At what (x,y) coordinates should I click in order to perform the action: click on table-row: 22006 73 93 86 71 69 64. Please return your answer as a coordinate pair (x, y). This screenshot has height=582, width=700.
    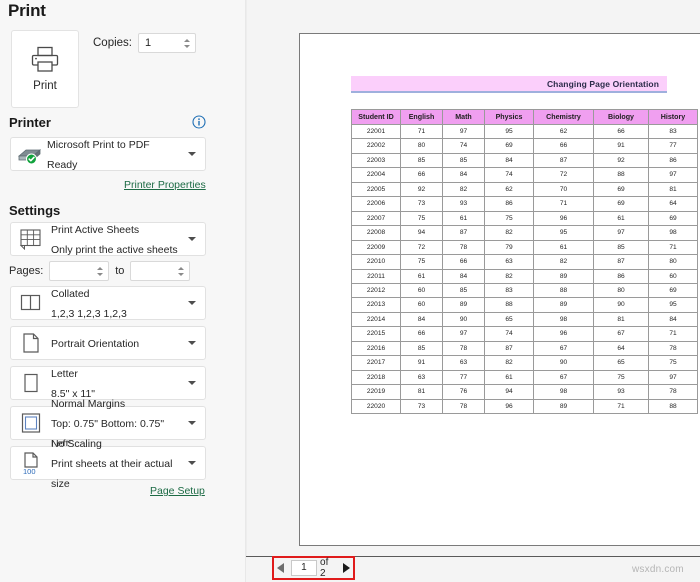
    Looking at the image, I should click on (524, 204).